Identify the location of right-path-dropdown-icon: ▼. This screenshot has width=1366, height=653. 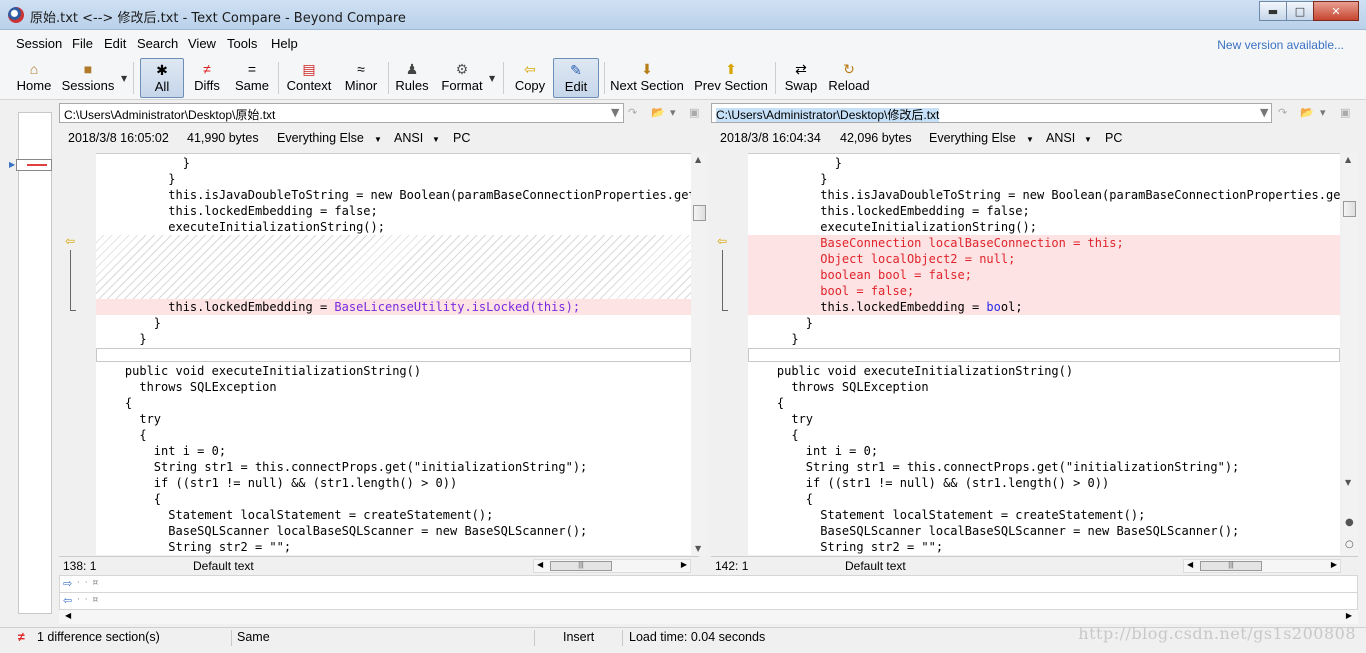
(1264, 112).